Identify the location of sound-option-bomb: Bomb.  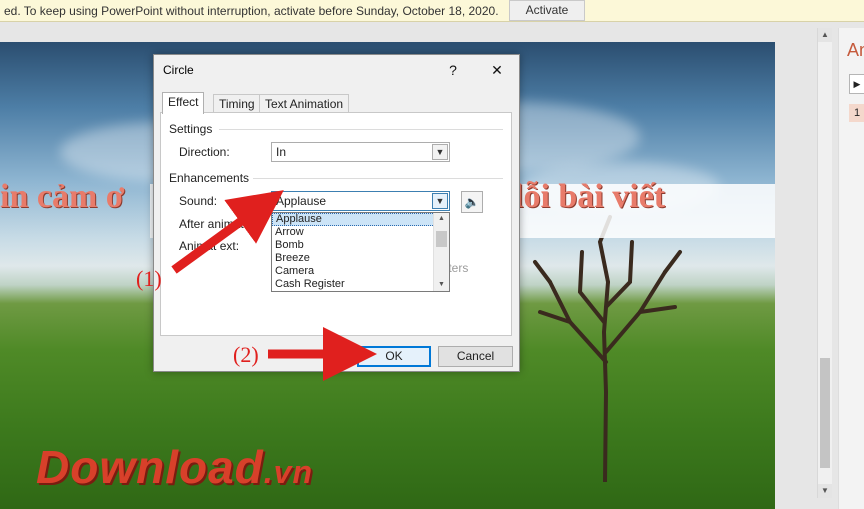
(360, 245).